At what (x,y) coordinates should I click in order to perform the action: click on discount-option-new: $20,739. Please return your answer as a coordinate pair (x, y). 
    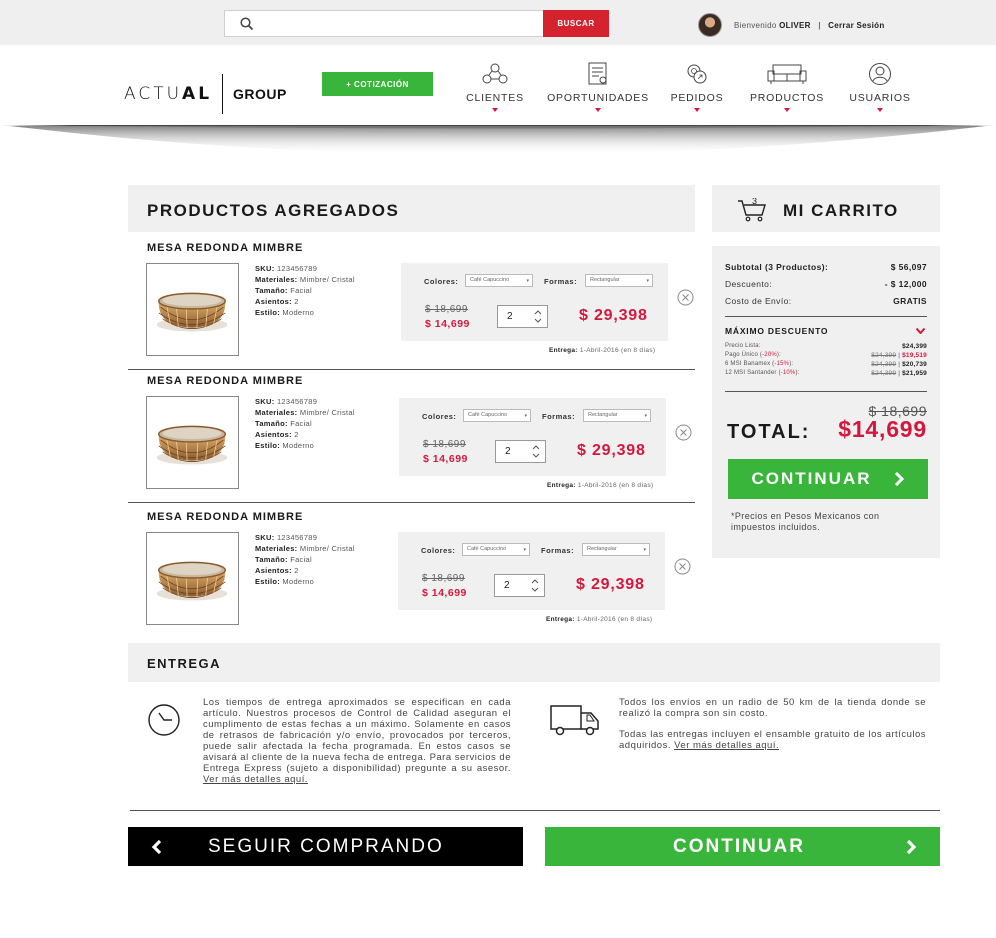
    Looking at the image, I should click on (914, 364).